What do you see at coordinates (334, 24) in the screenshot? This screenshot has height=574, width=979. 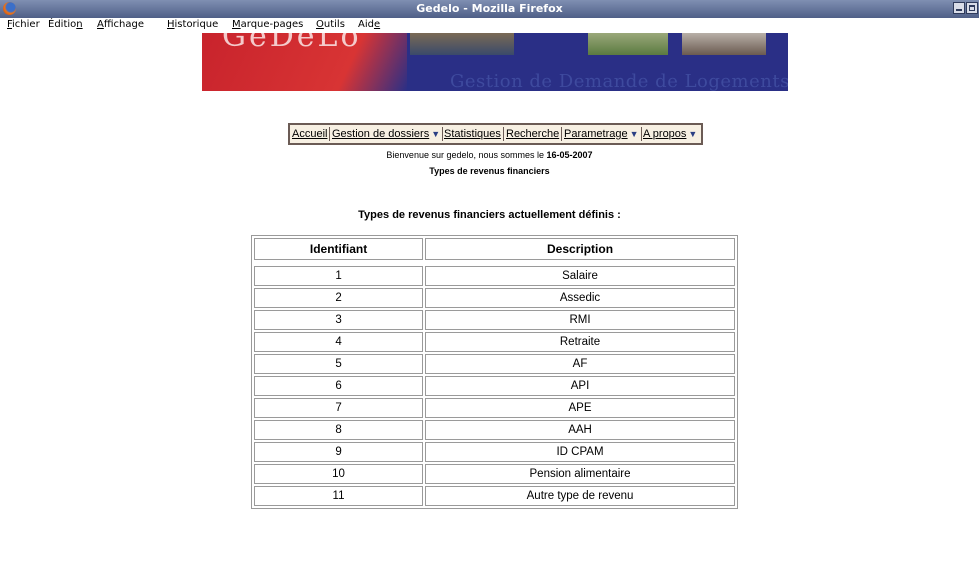 I see `menu-label-post: utils` at bounding box center [334, 24].